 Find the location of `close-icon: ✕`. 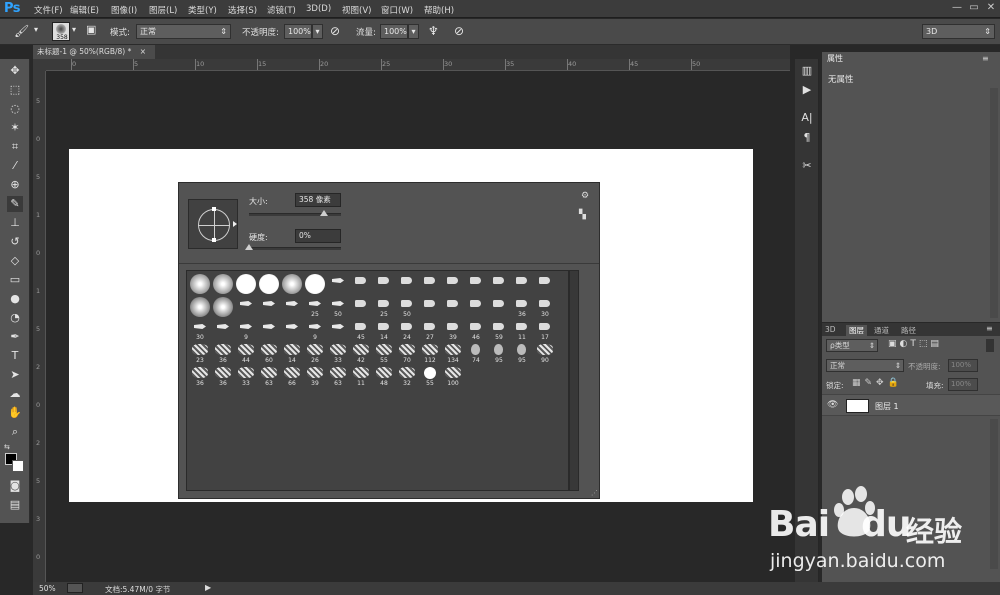

close-icon: ✕ is located at coordinates (991, 8).